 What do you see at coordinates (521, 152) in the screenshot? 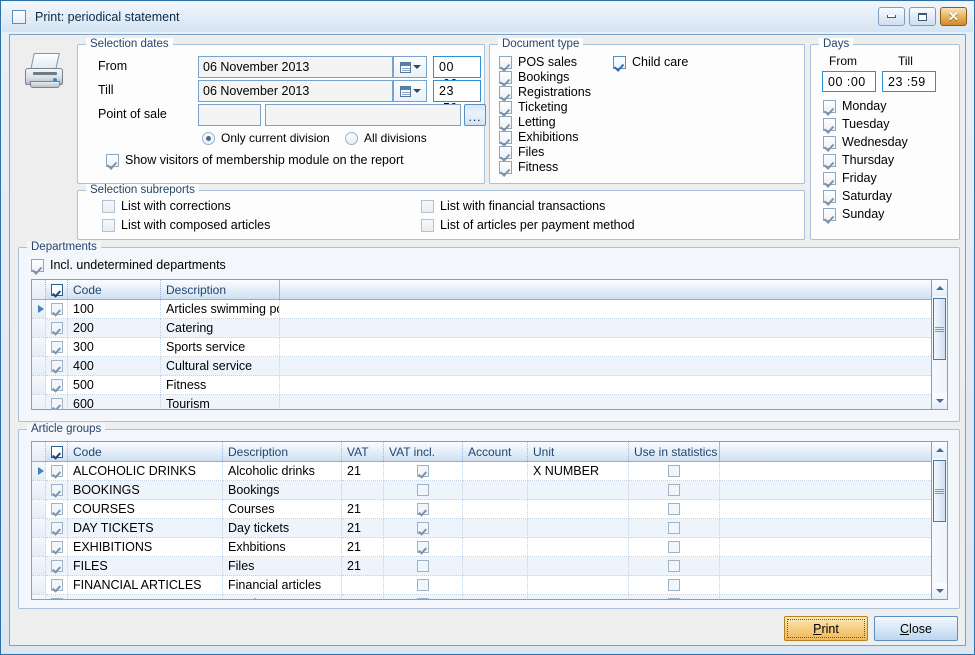
I see `checkbox-files: Files` at bounding box center [521, 152].